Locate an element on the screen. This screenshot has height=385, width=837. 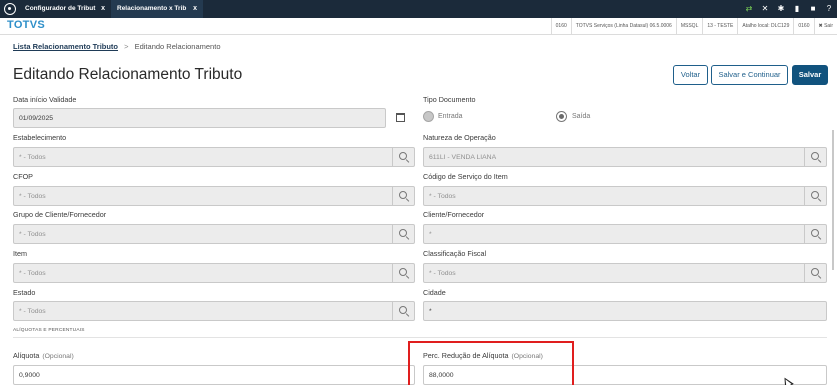
aliquota-optional: (Opcional) is located at coordinates (58, 356).